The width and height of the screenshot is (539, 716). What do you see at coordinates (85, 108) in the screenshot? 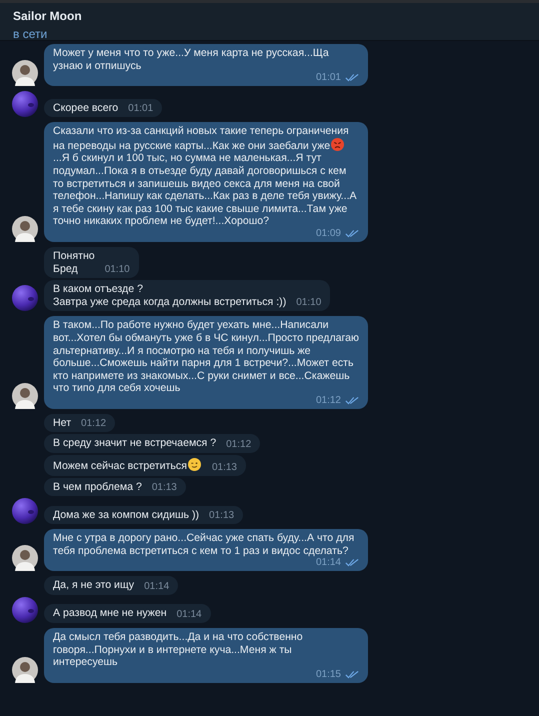
I see `message-text: Скорее всего` at bounding box center [85, 108].